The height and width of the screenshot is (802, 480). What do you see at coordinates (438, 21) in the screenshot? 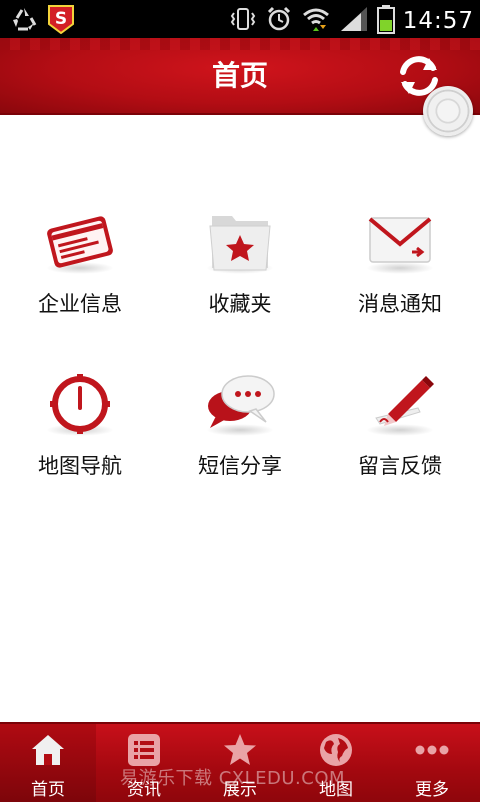
I see `status-time: 14:57` at bounding box center [438, 21].